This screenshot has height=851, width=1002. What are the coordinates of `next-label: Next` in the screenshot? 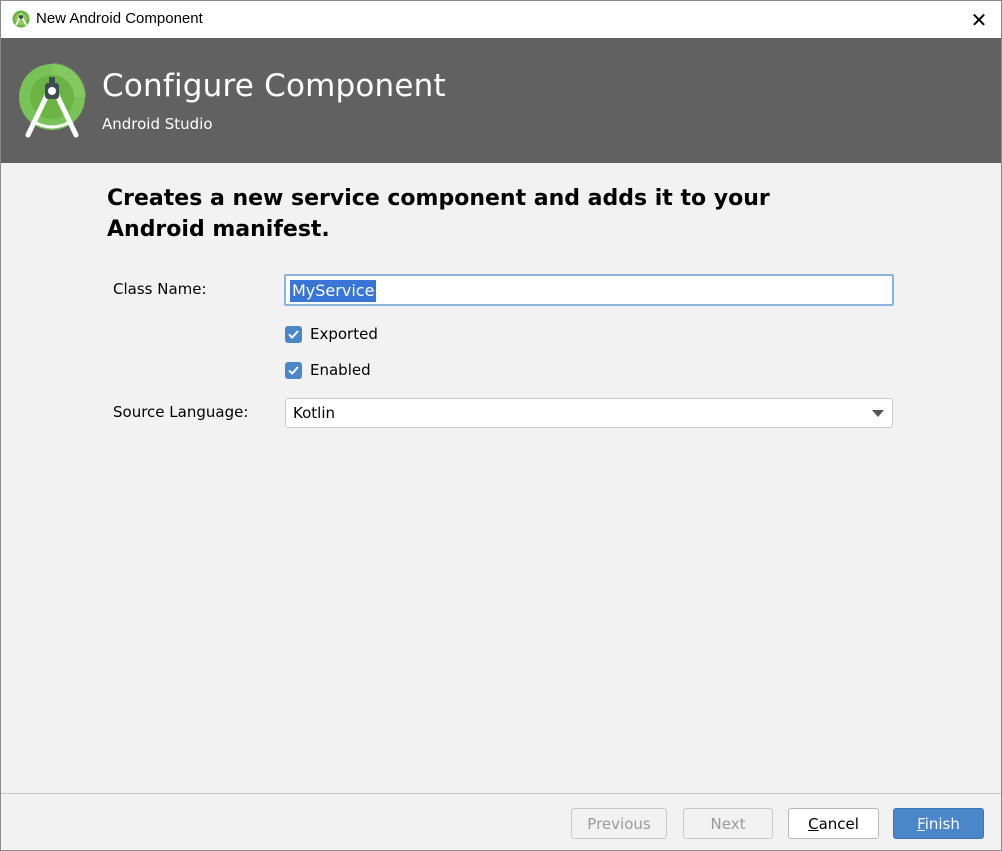 It's located at (728, 823).